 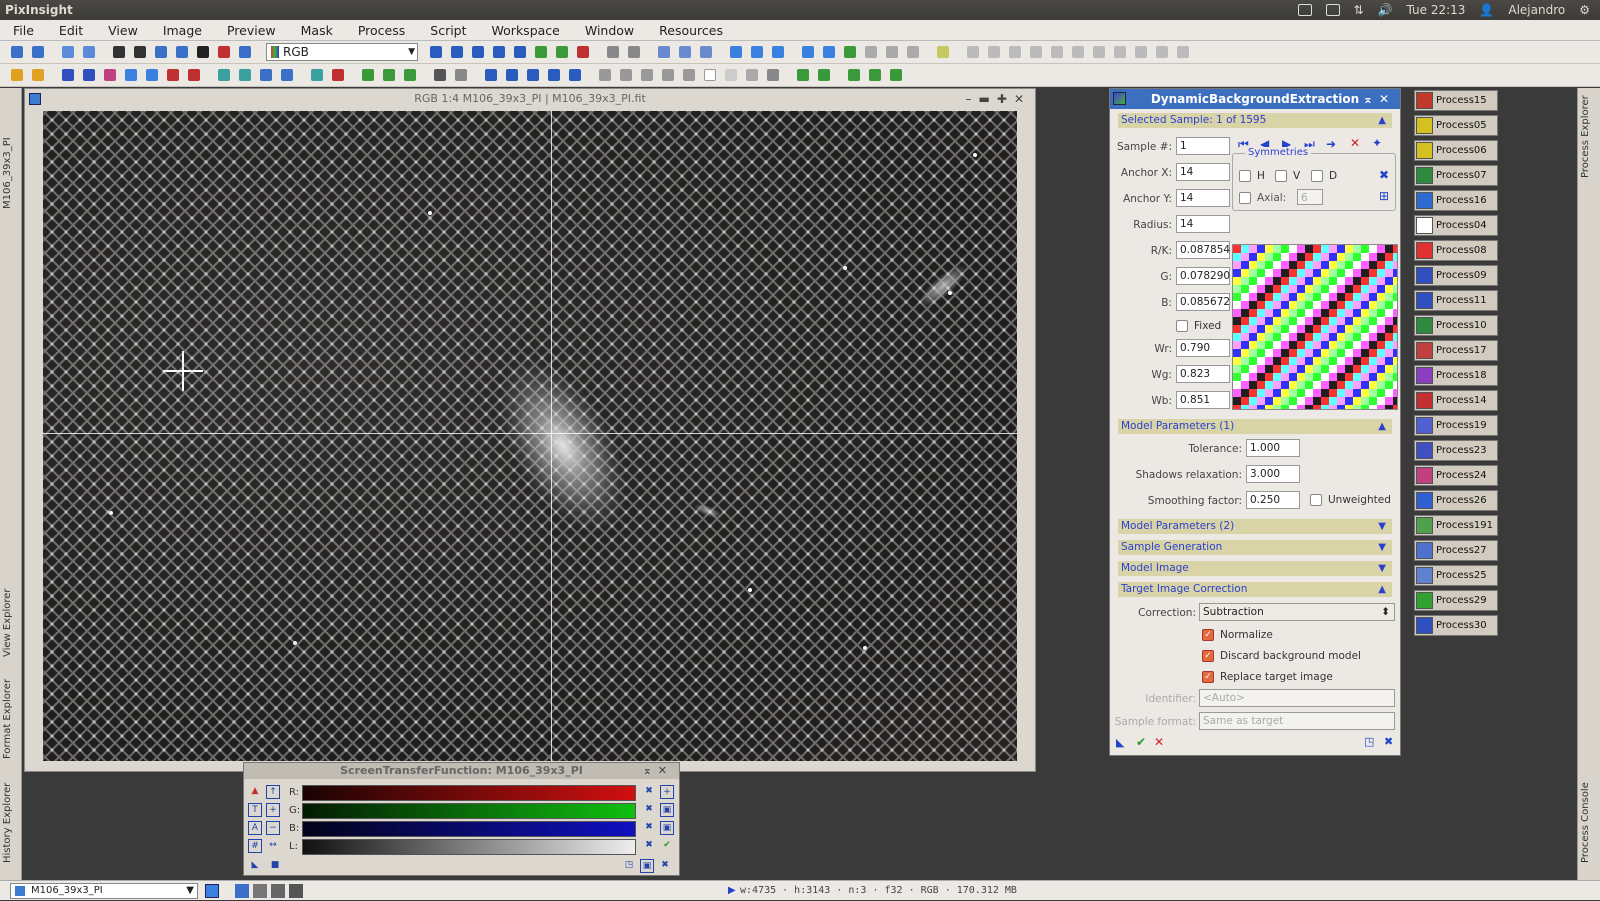 What do you see at coordinates (461, 75) in the screenshot?
I see `tool-20-icon` at bounding box center [461, 75].